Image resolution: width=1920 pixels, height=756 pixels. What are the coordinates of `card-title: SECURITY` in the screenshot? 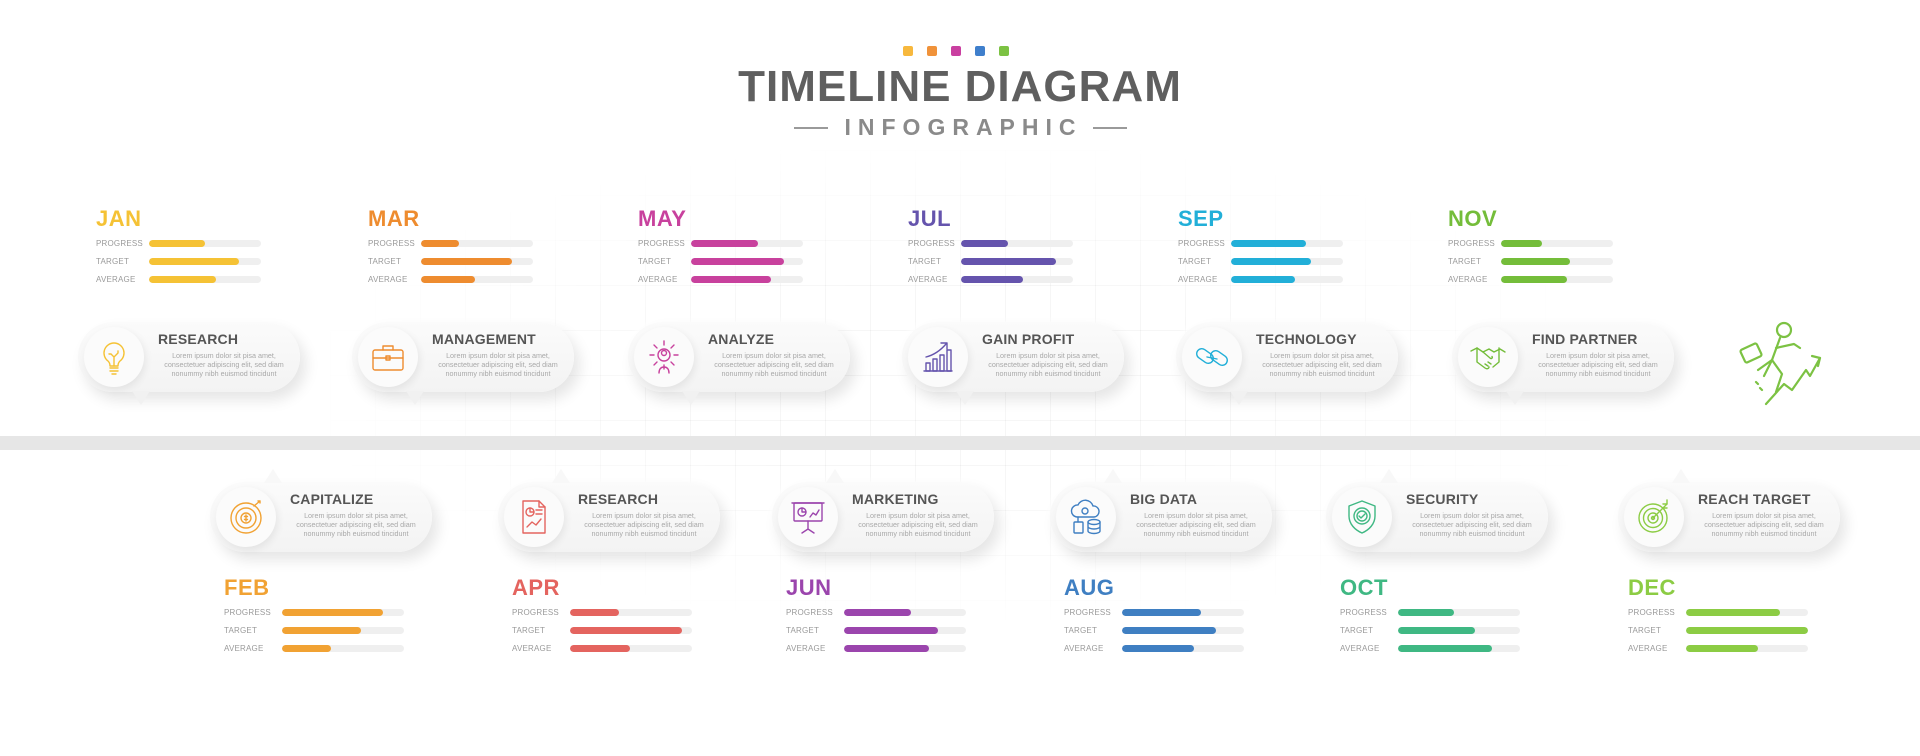 It's located at (1442, 499).